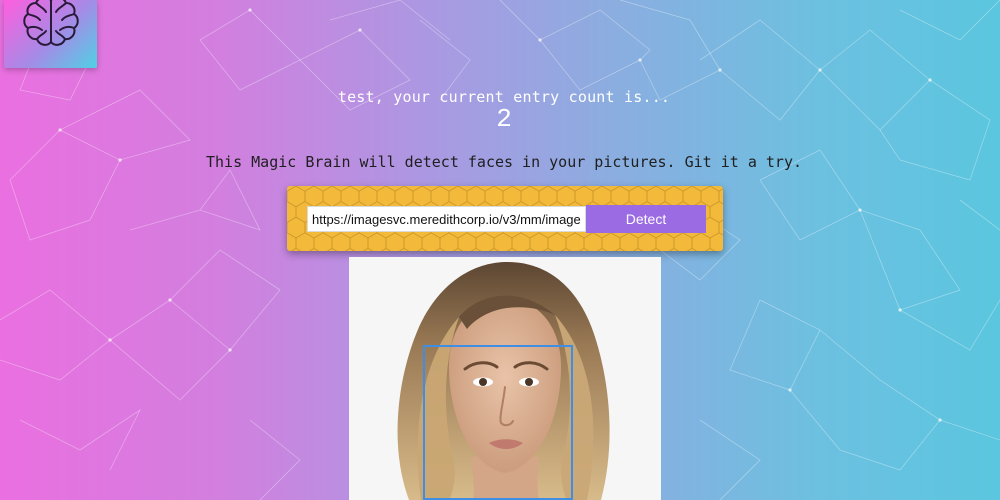 The width and height of the screenshot is (1000, 500). What do you see at coordinates (446, 219) in the screenshot?
I see `image-url-input` at bounding box center [446, 219].